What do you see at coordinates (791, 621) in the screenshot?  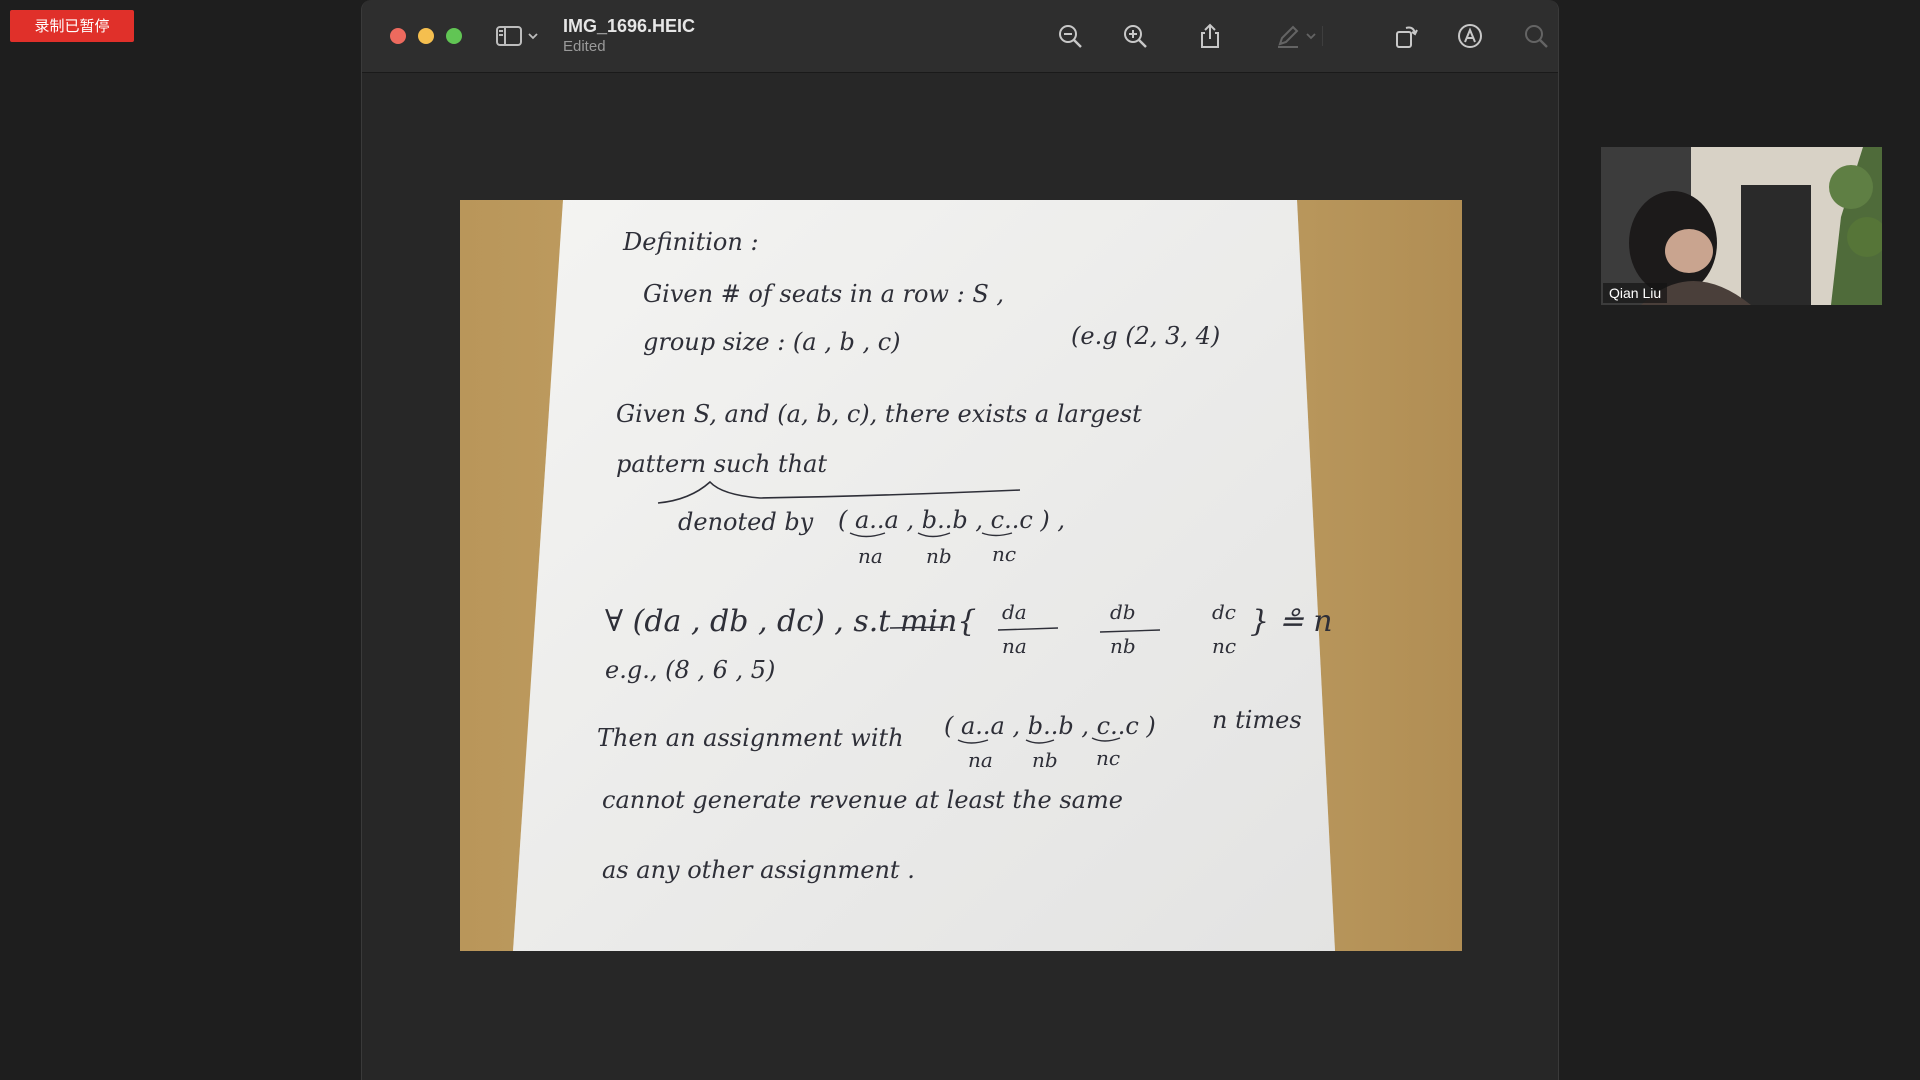 I see `handwritten-line: ∀ (da , db , dc) , s.t min{` at bounding box center [791, 621].